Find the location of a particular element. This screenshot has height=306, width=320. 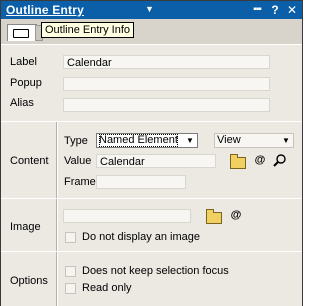

tab-outline-entry-info is located at coordinates (22, 32).